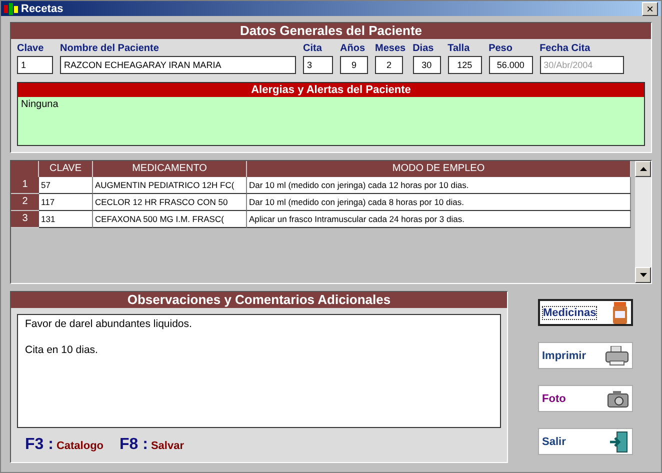  I want to click on input-field: RAZCON ECHEAGARAY IRAN MARIA, so click(178, 65).